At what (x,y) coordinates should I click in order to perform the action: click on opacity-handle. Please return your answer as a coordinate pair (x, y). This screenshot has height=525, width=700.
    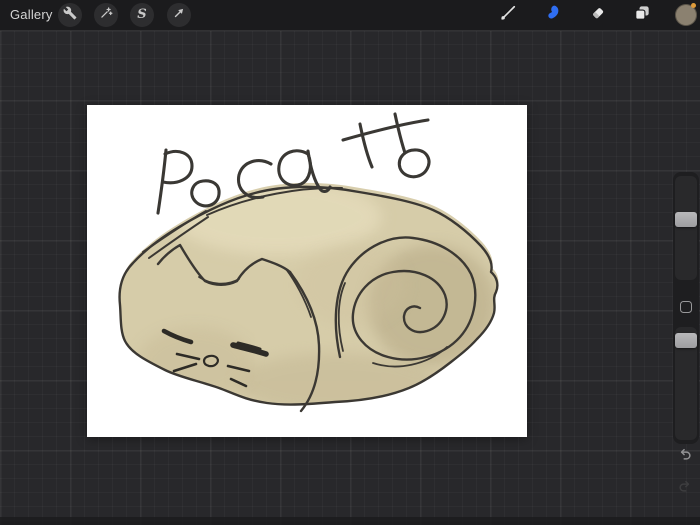
    Looking at the image, I should click on (686, 340).